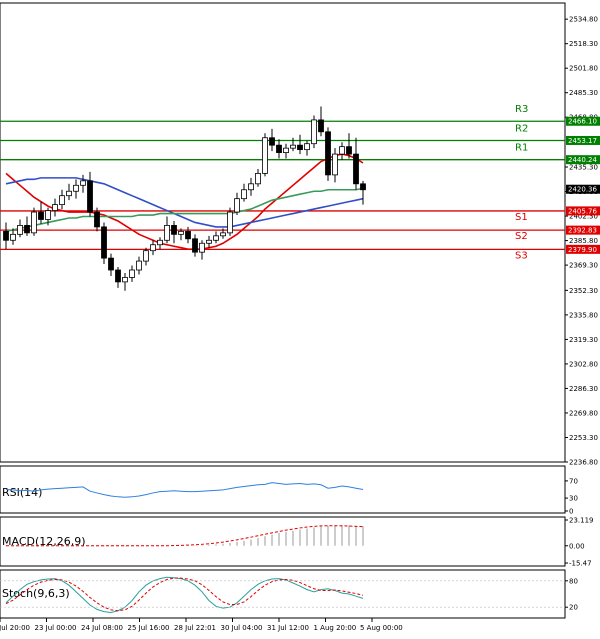  Describe the element at coordinates (583, 44) in the screenshot. I see `price-tick-label: 2518.30` at that location.